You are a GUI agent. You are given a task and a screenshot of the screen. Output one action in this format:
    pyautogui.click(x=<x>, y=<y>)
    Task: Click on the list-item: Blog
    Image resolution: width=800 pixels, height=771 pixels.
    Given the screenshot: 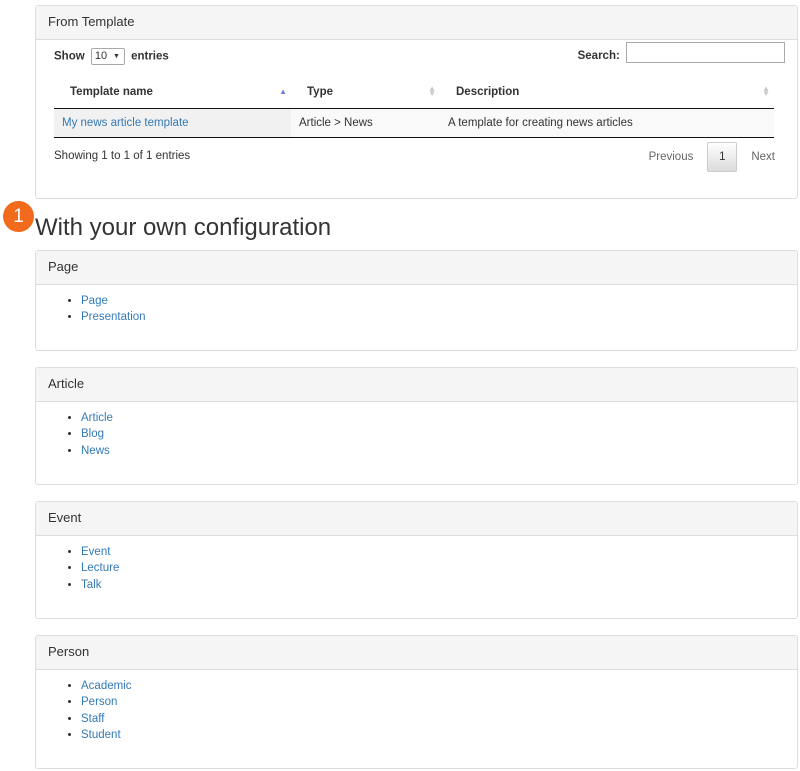 What is the action you would take?
    pyautogui.click(x=439, y=434)
    